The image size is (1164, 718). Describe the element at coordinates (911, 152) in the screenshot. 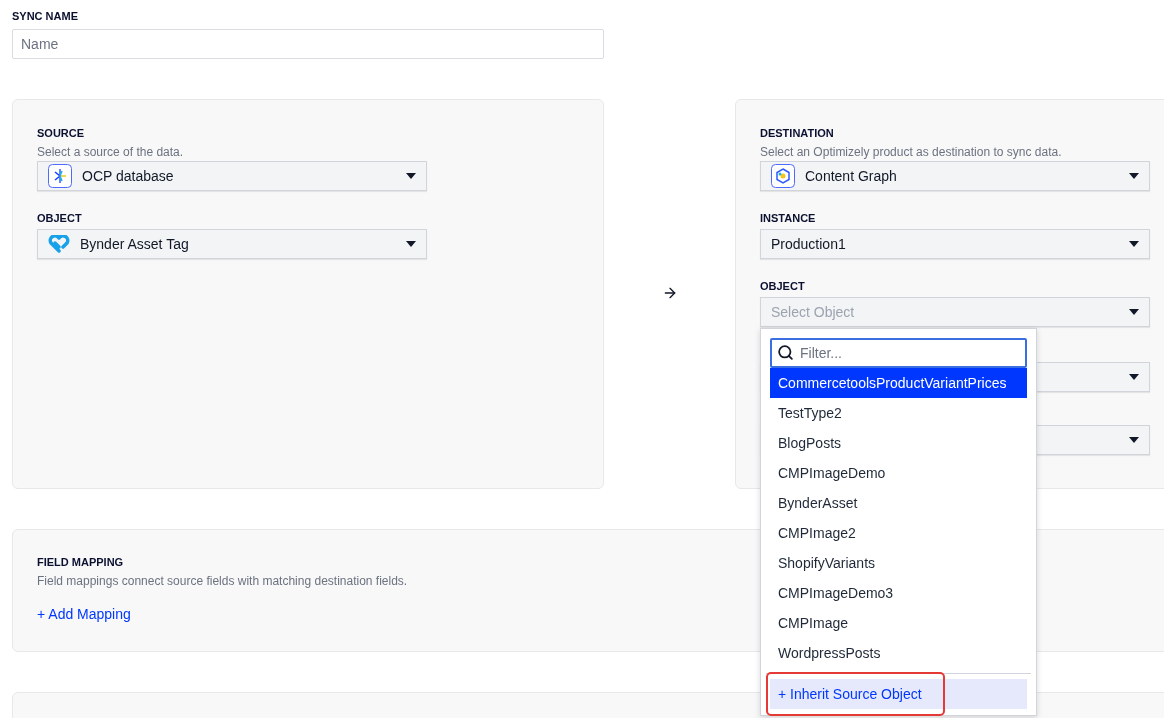

I see `field-hint: Select an Optimizely product as destination to sync data.` at that location.